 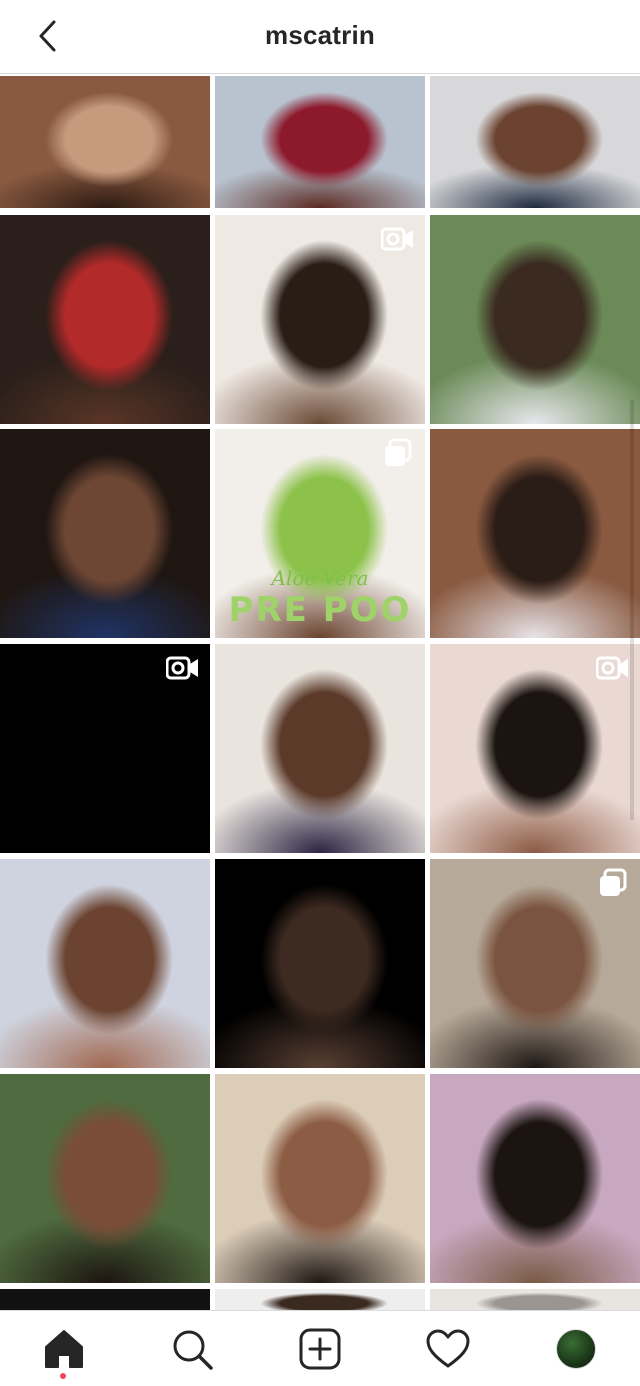 I want to click on bottom-nav, so click(x=320, y=1348).